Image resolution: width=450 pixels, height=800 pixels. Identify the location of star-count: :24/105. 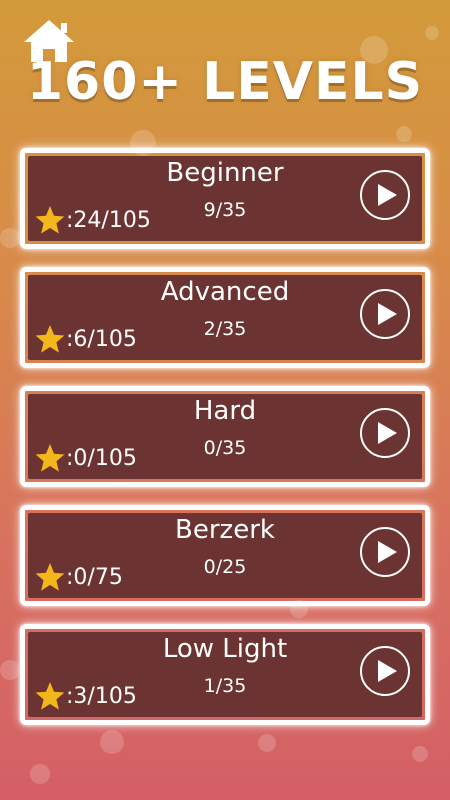
(92, 220).